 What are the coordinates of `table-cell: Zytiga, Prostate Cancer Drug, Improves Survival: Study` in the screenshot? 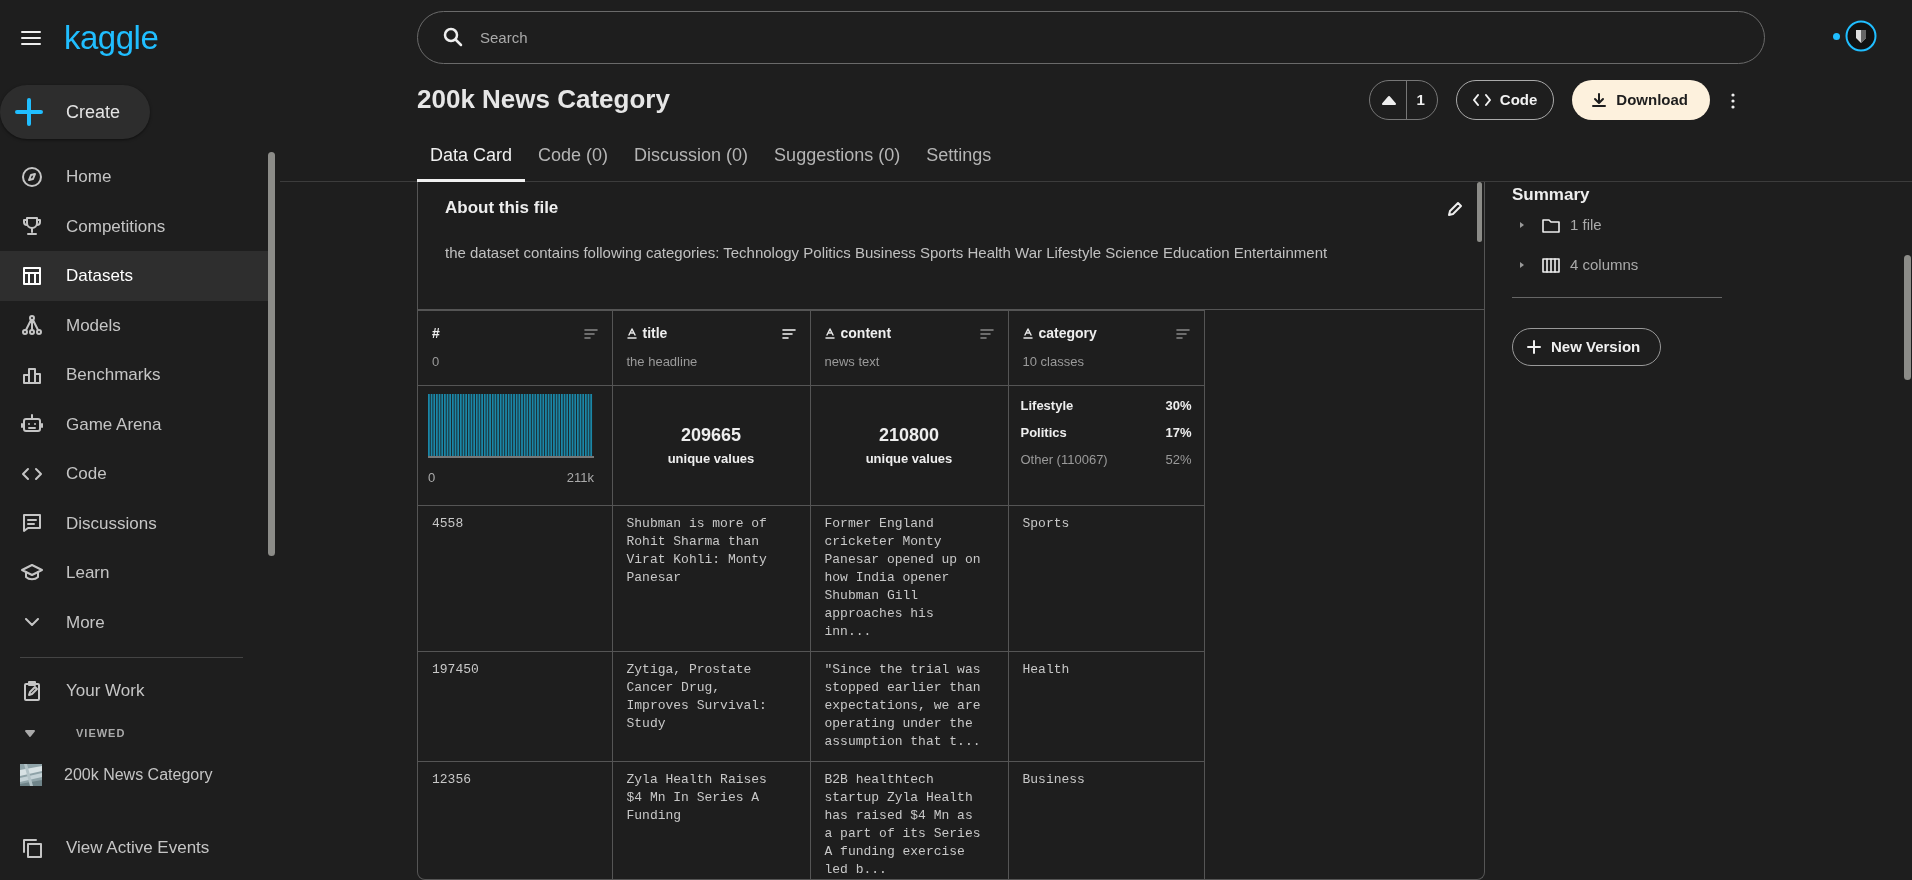 It's located at (711, 706).